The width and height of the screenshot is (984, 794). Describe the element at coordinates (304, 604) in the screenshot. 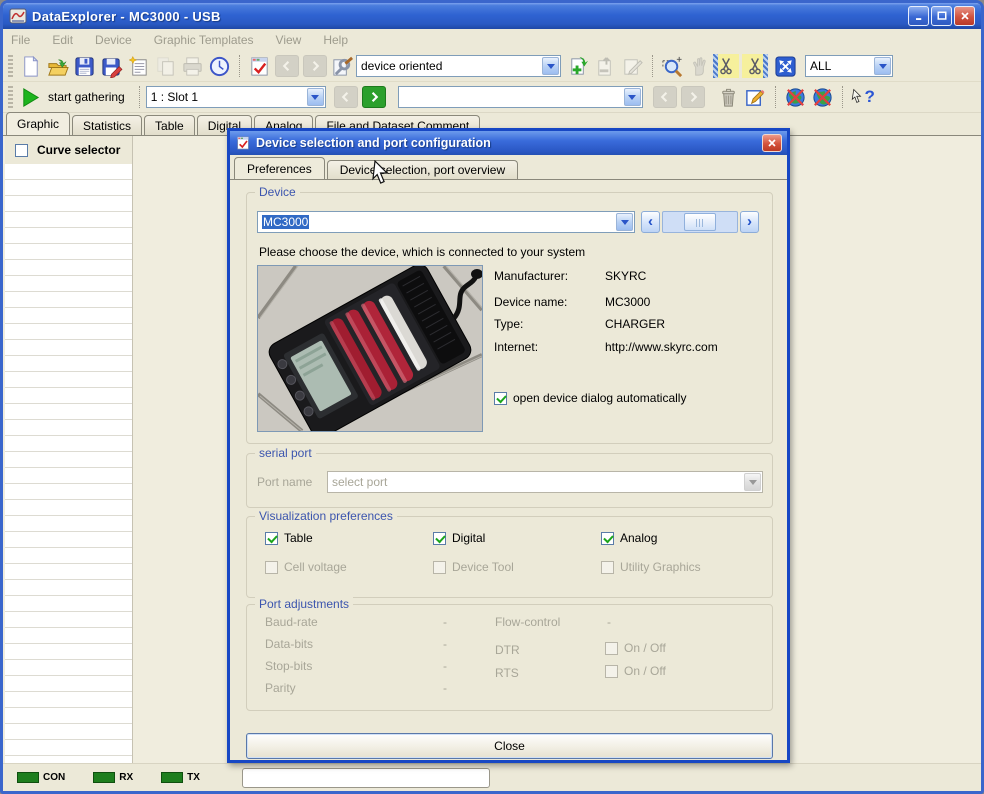

I see `port-adjustments-group-label: Port adjustments` at that location.